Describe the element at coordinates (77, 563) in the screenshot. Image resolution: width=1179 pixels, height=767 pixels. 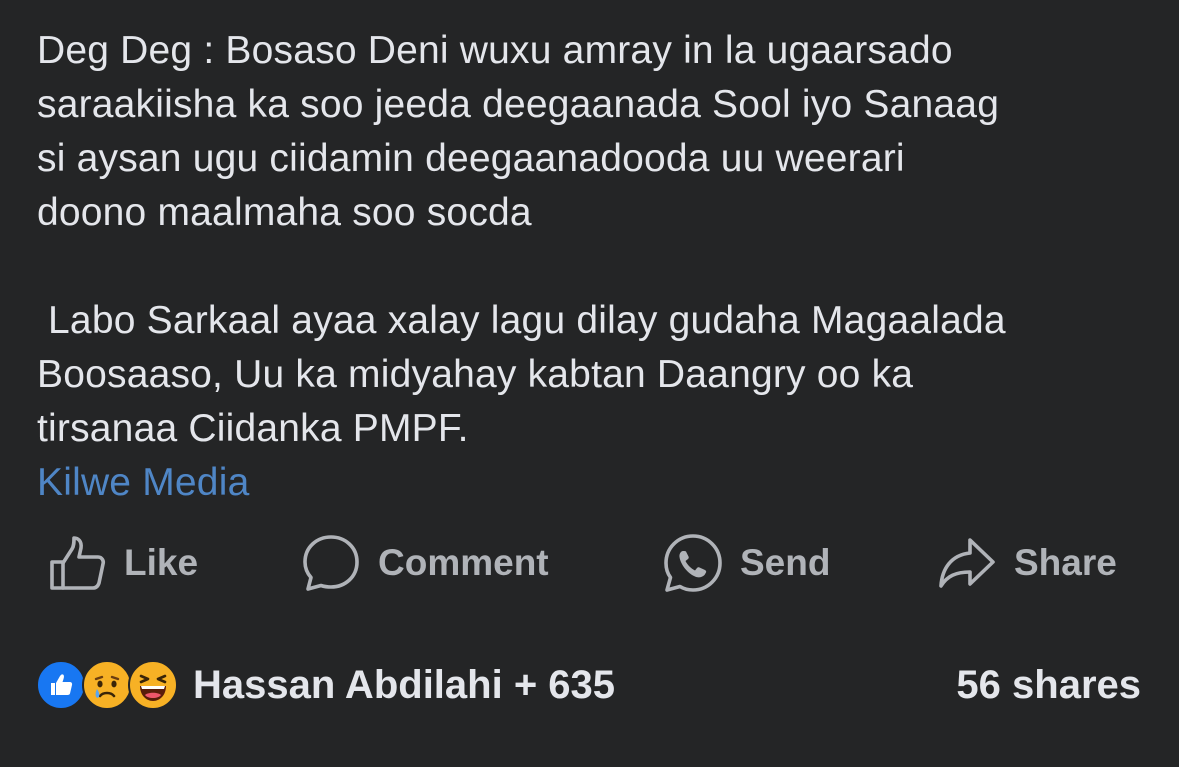
I see `thumbs-up-icon` at that location.